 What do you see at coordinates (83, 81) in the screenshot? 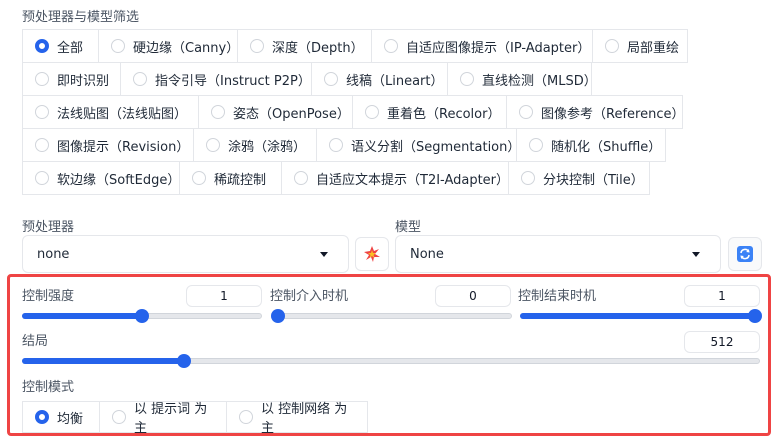
I see `option-label: 即时识别` at bounding box center [83, 81].